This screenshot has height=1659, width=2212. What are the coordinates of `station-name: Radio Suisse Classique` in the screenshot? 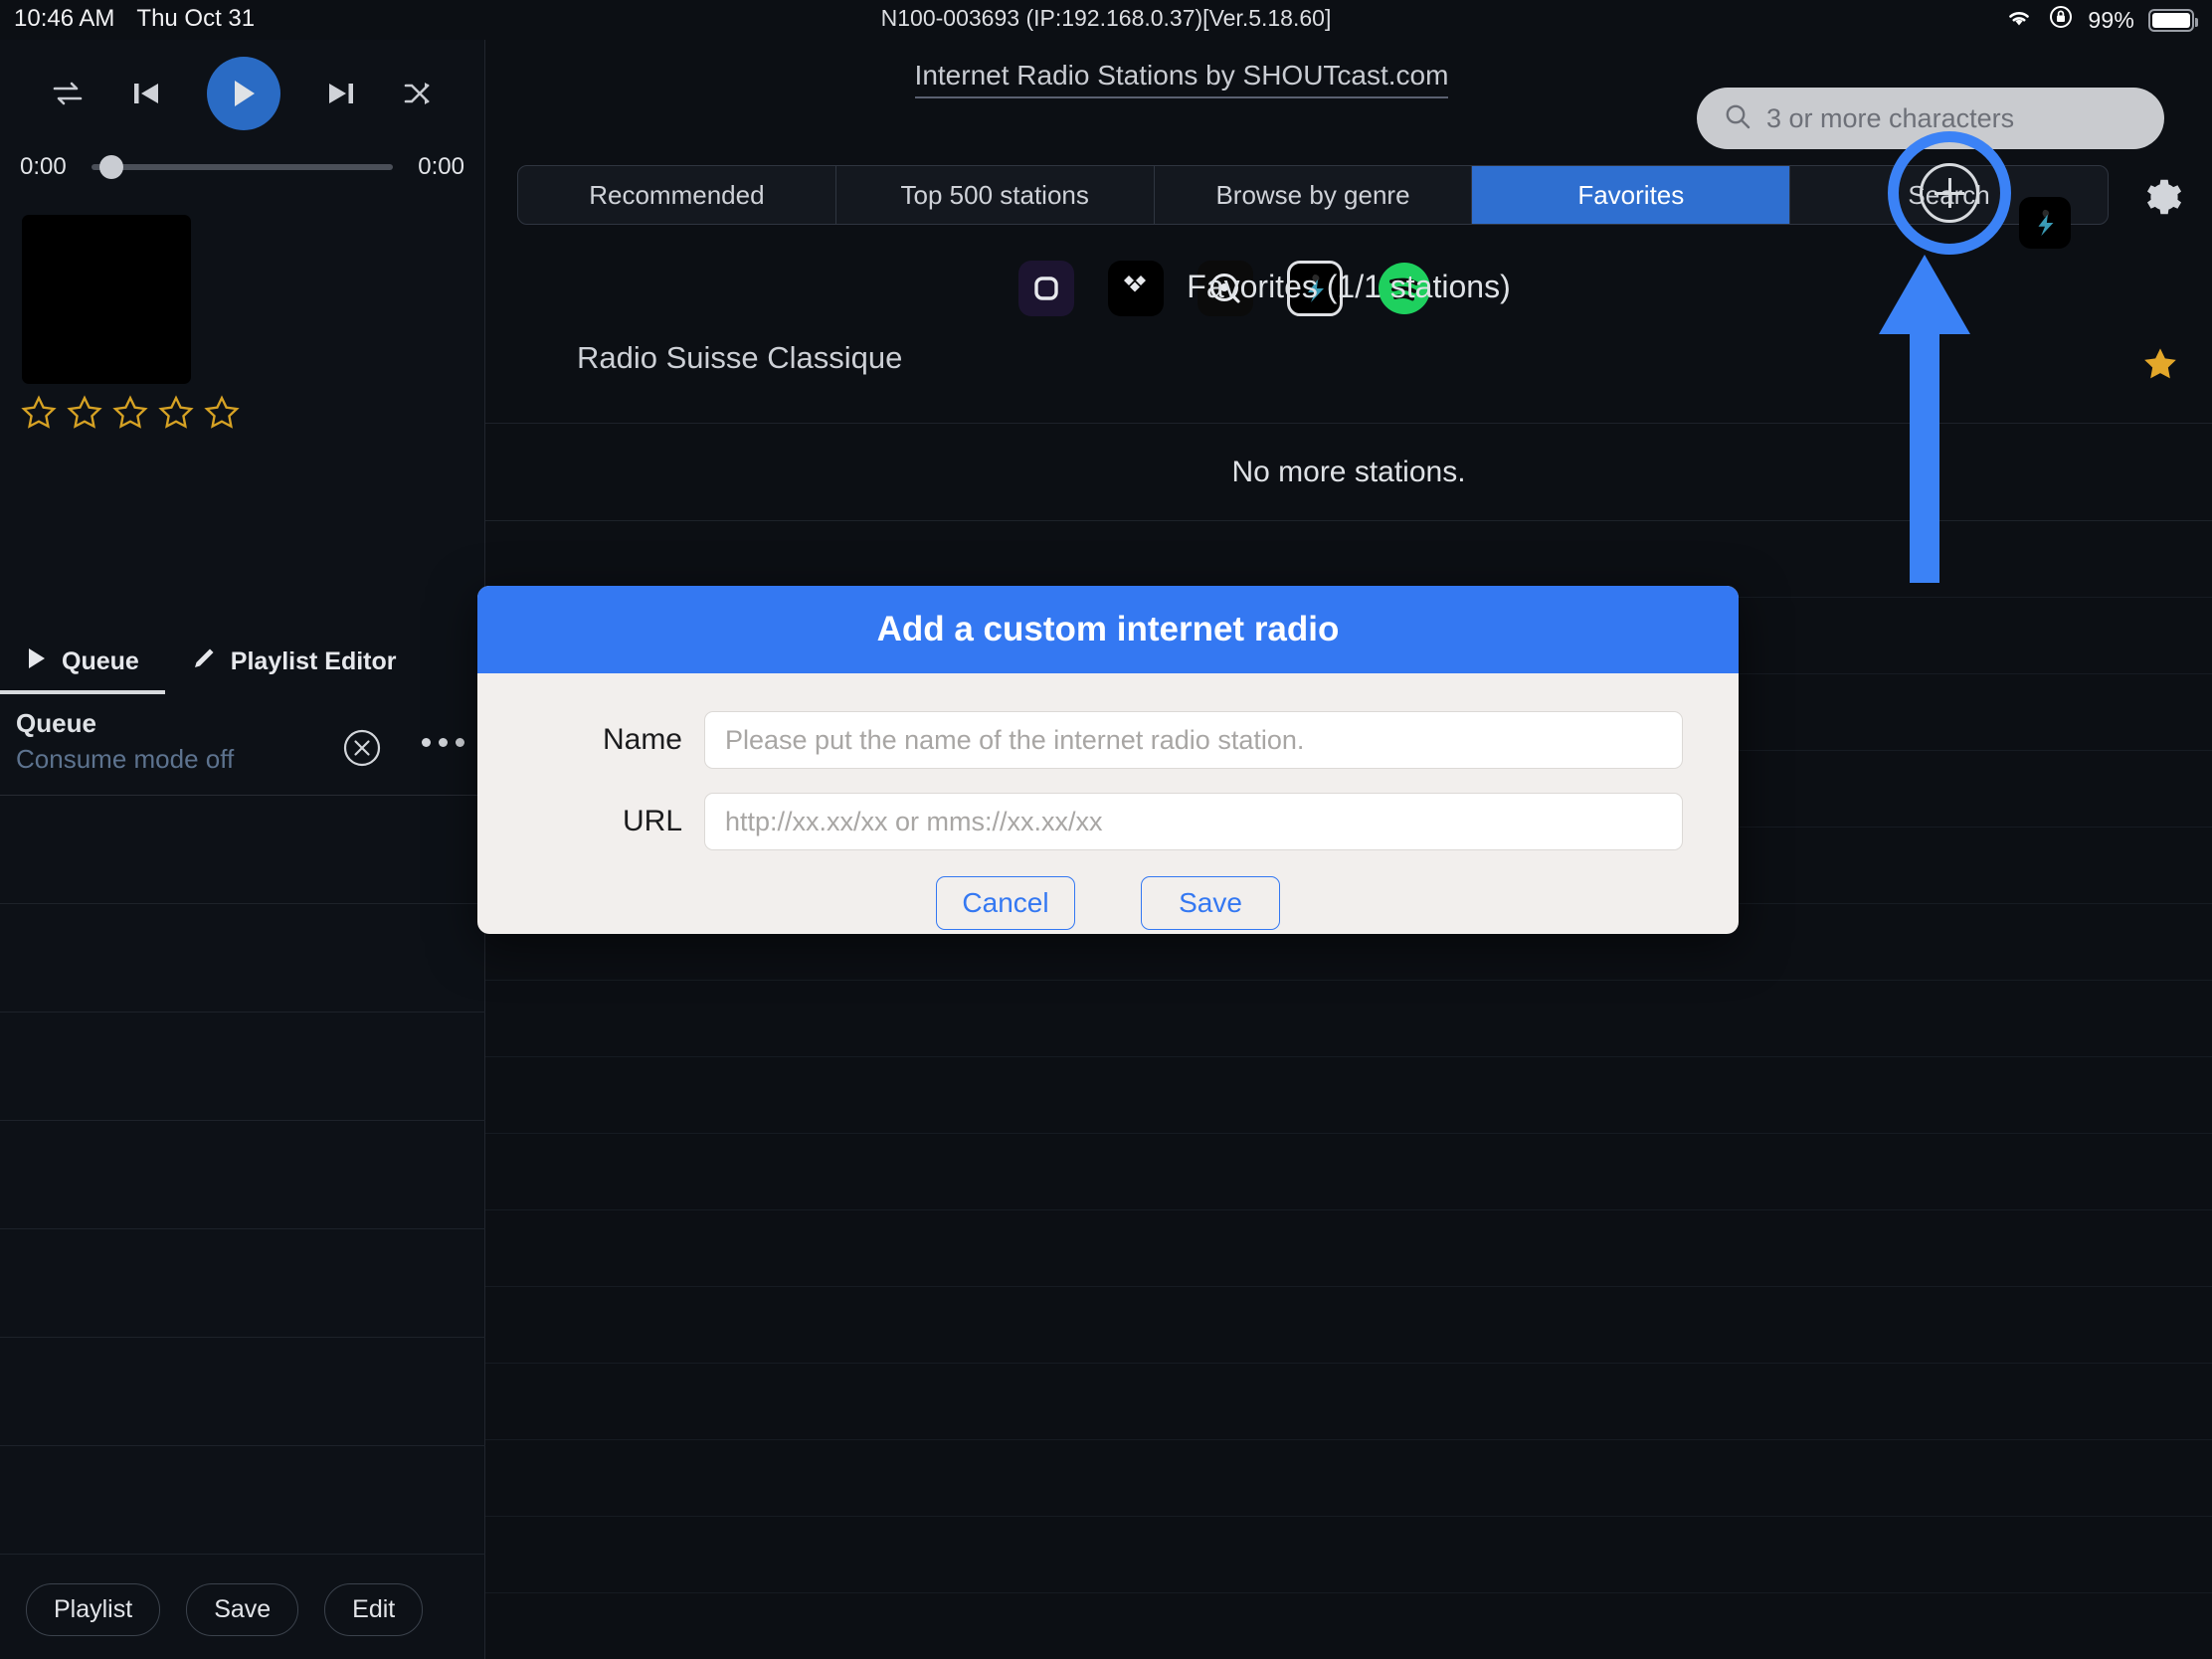 It's located at (739, 358).